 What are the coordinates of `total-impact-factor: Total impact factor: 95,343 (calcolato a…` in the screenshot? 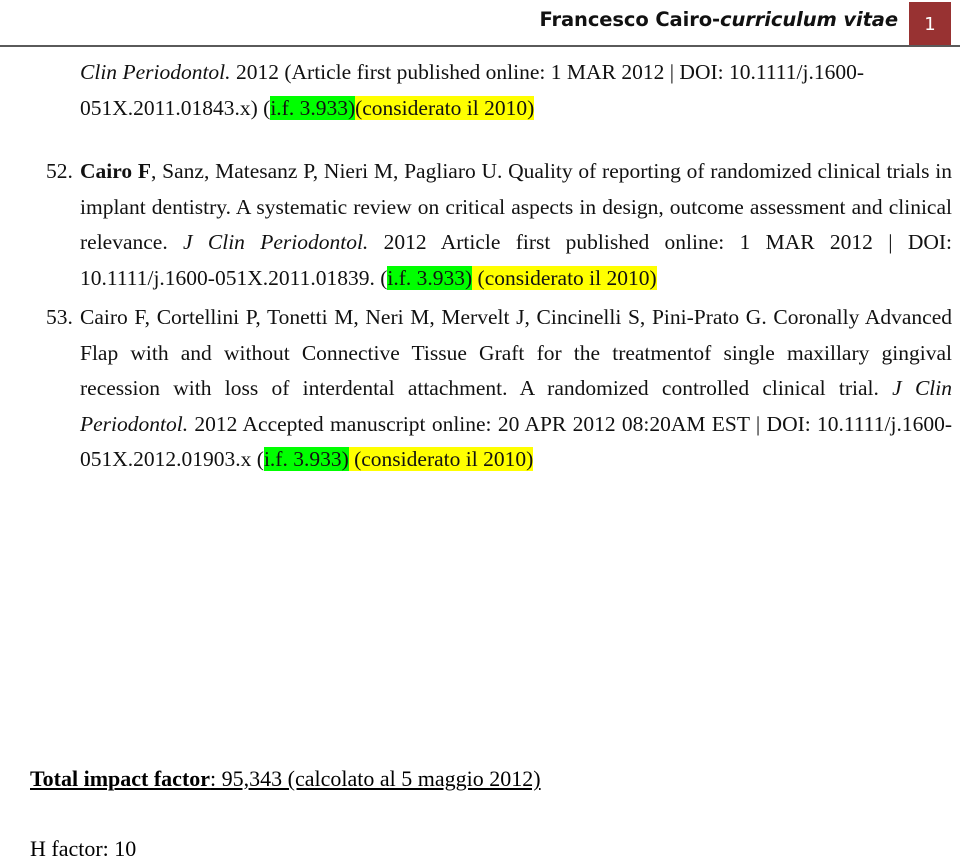 It's located at (270, 779).